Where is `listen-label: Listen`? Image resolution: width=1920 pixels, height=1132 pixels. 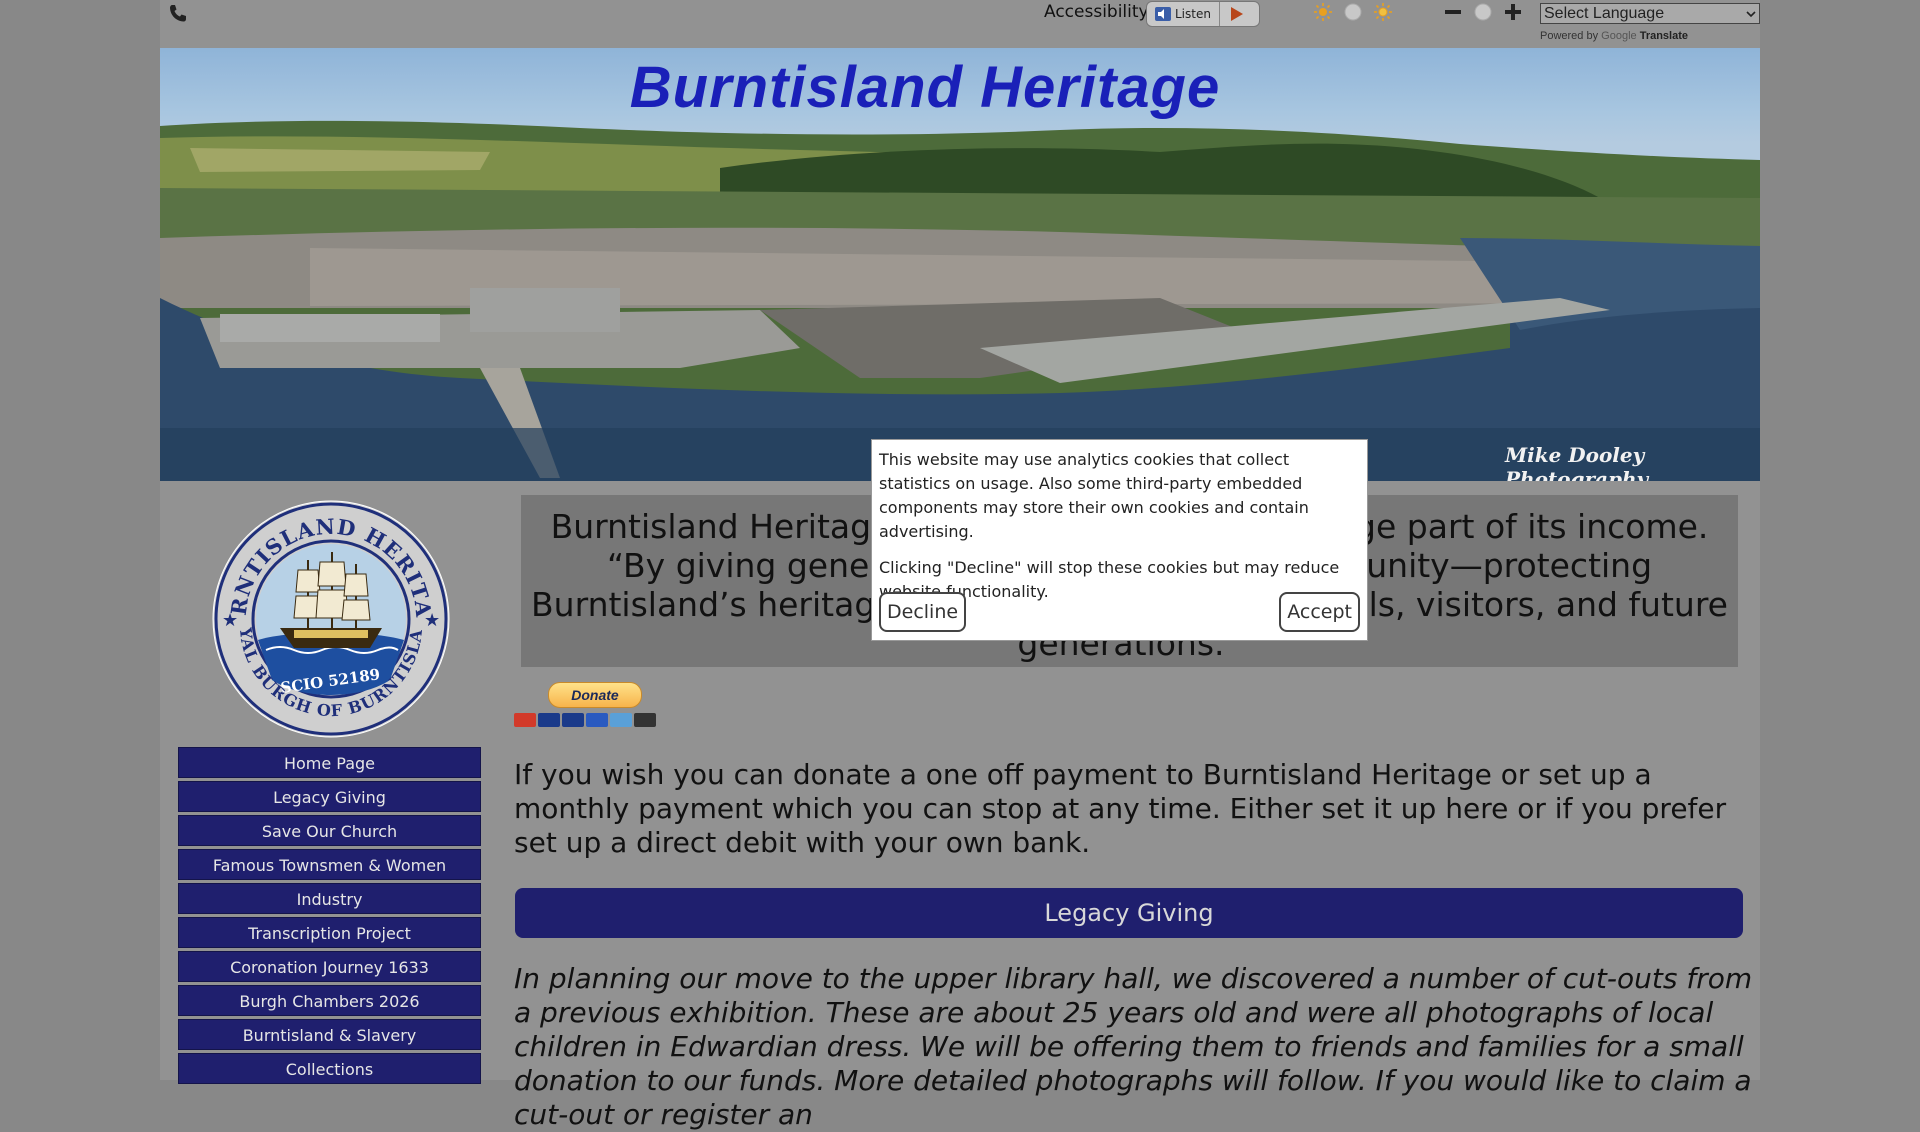
listen-label: Listen is located at coordinates (1193, 14).